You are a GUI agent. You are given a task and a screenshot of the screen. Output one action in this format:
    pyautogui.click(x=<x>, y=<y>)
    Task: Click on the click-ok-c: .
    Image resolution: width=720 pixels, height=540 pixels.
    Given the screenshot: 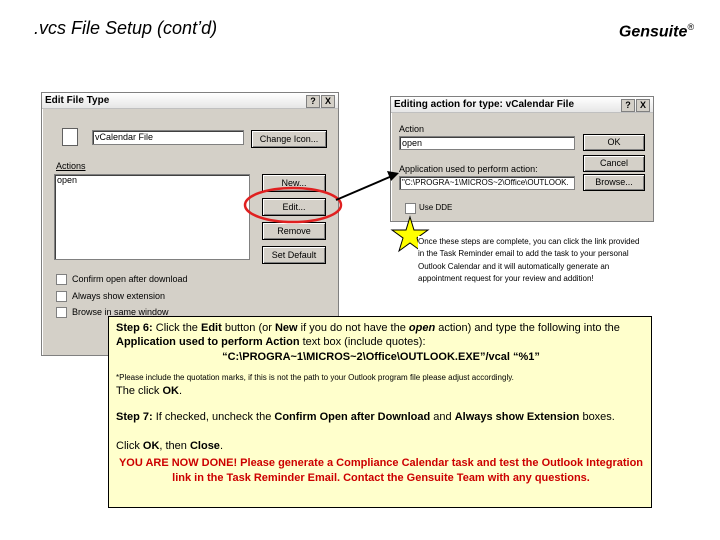 What is the action you would take?
    pyautogui.click(x=180, y=391)
    